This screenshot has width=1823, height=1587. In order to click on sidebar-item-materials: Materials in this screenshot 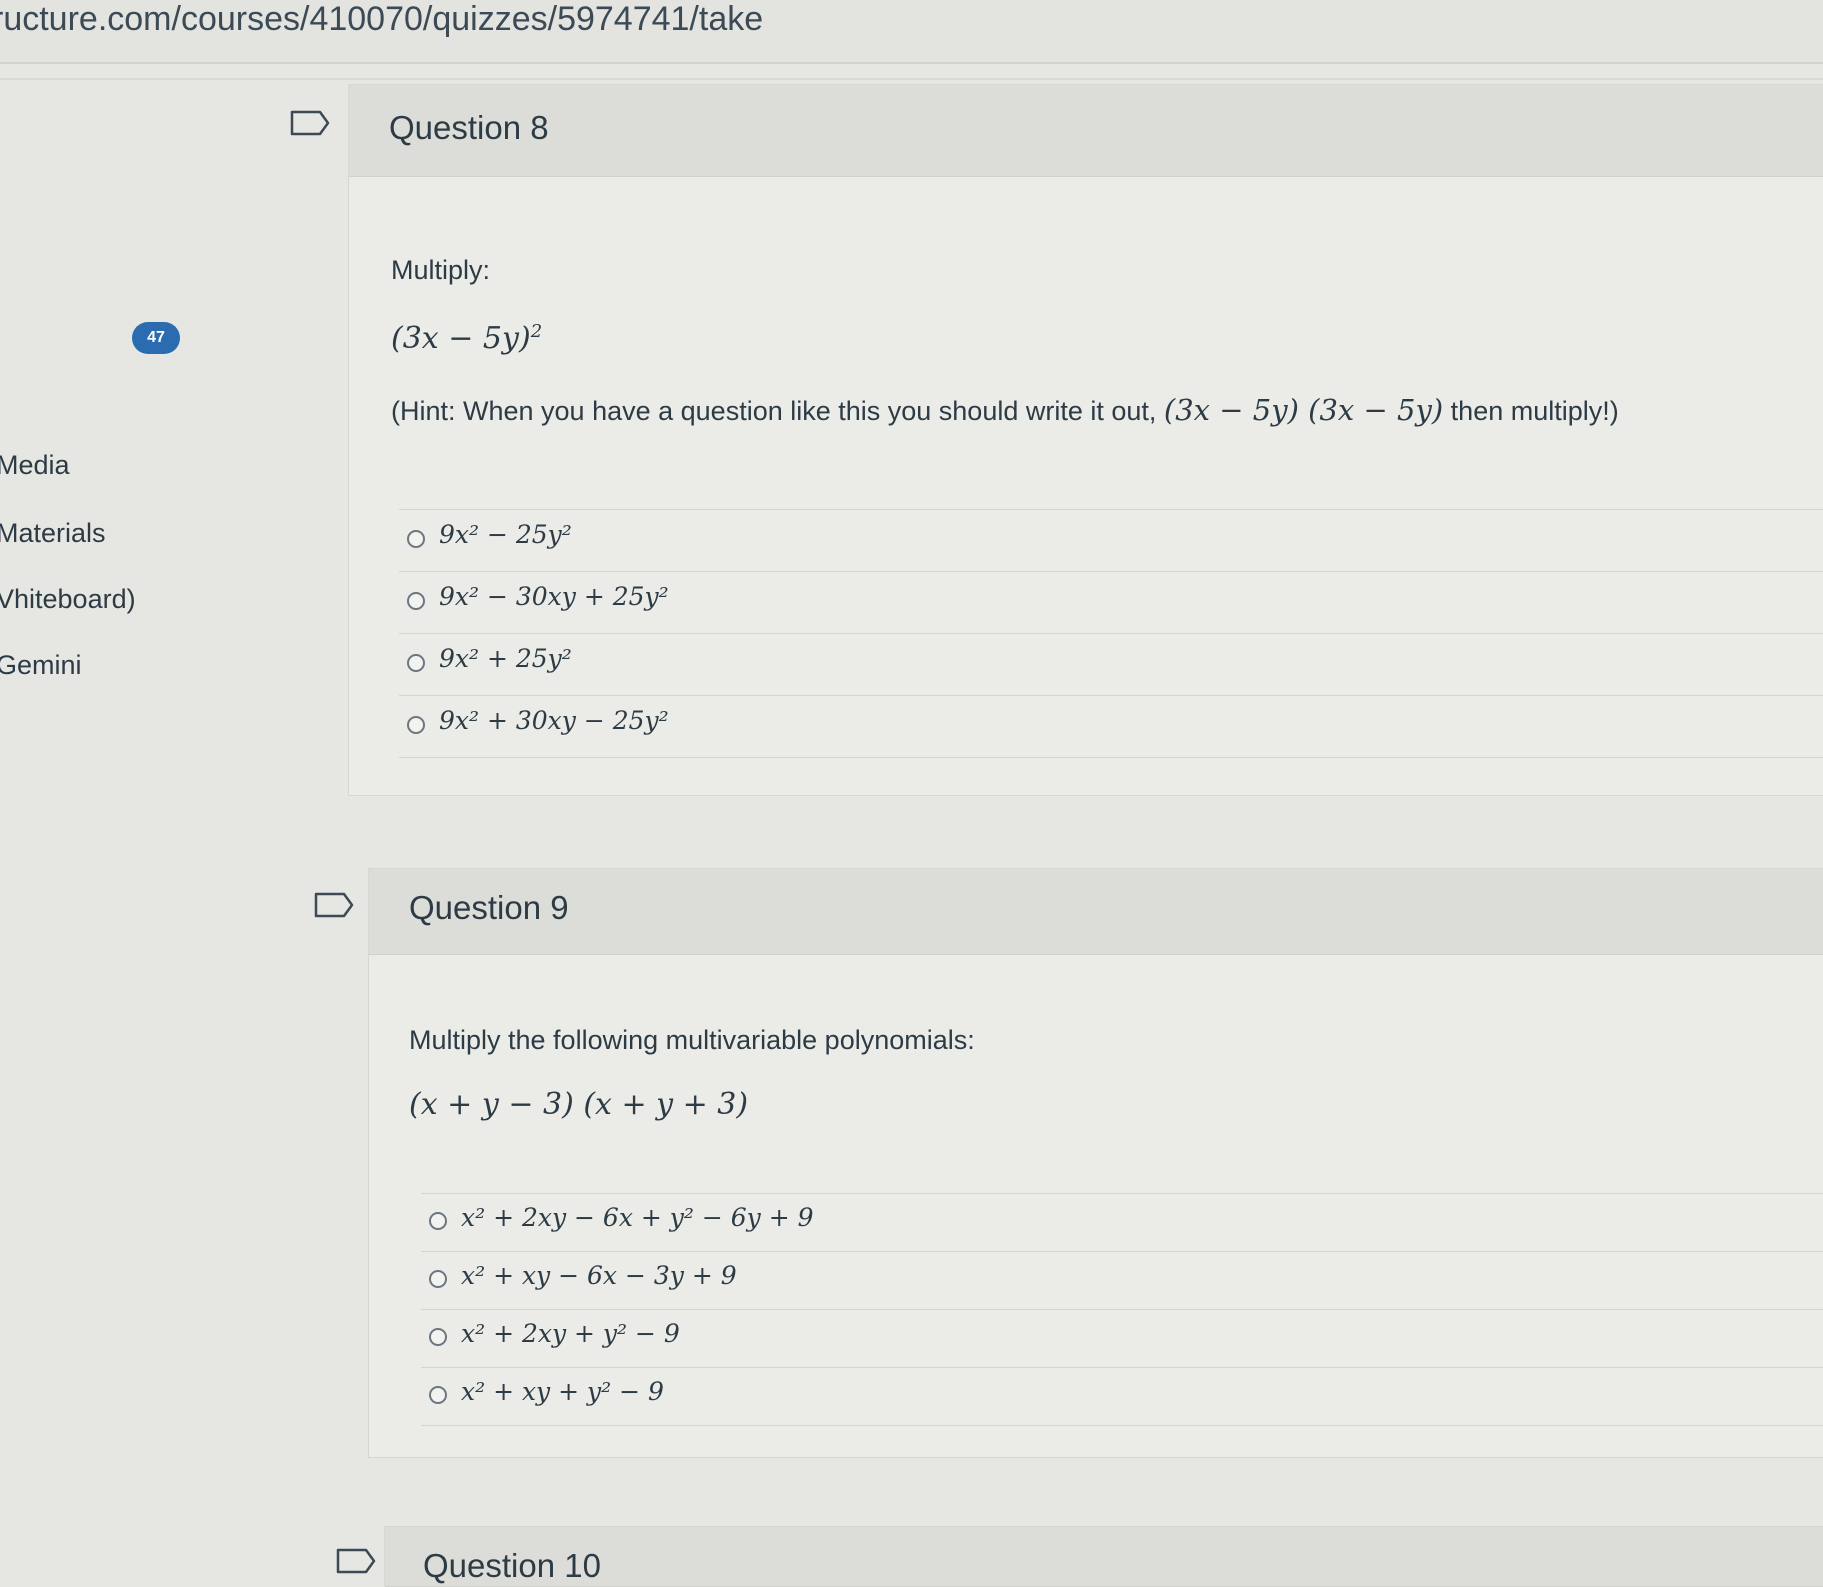, I will do `click(53, 533)`.